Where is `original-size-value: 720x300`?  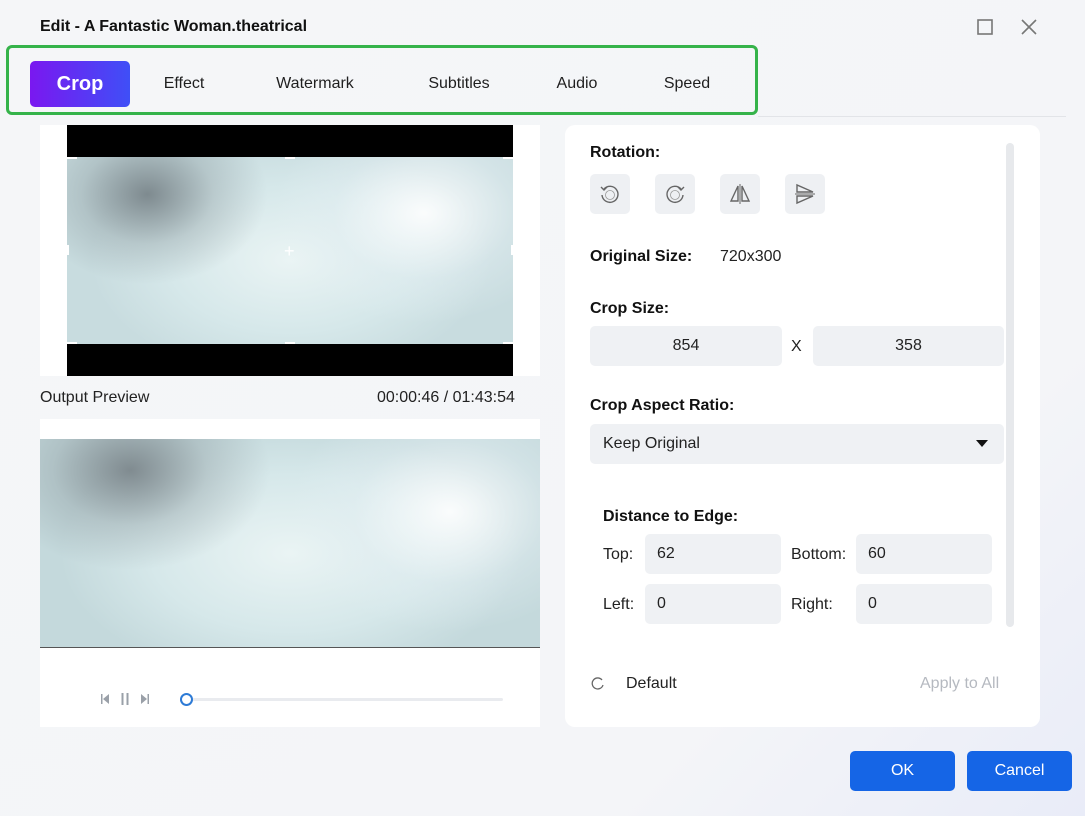 original-size-value: 720x300 is located at coordinates (751, 256).